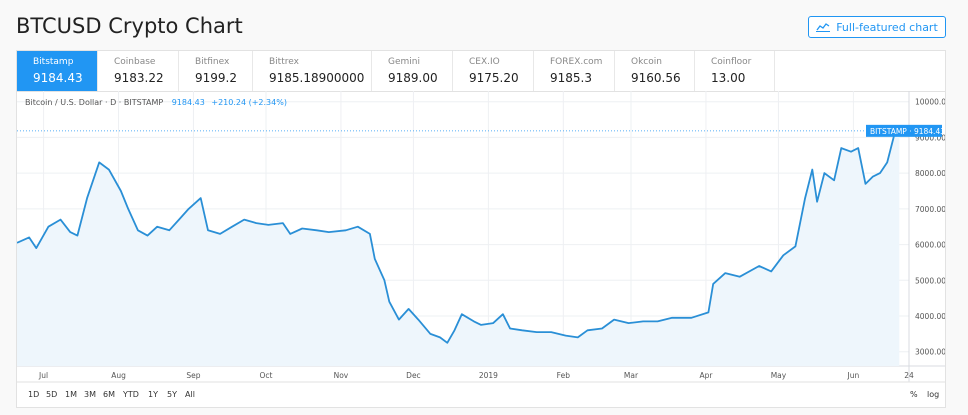 This screenshot has height=415, width=968. I want to click on last-price-label: BITSTAMP · 9184.43, so click(907, 131).